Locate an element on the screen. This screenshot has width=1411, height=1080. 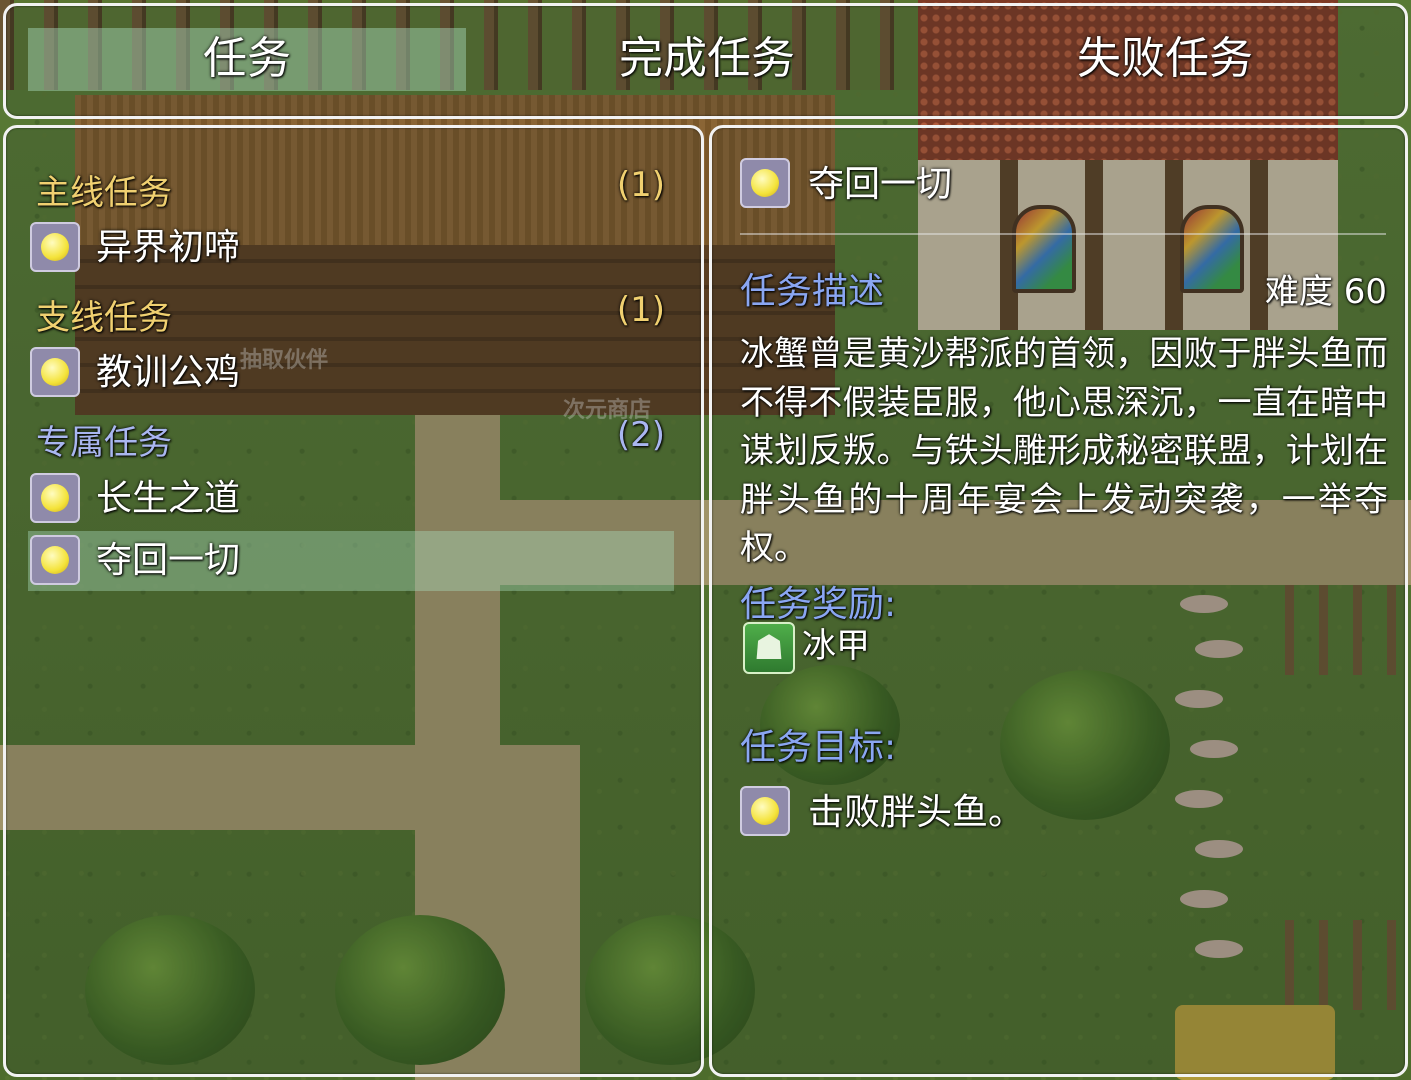
quest-label: 教训公鸡 is located at coordinates (168, 372).